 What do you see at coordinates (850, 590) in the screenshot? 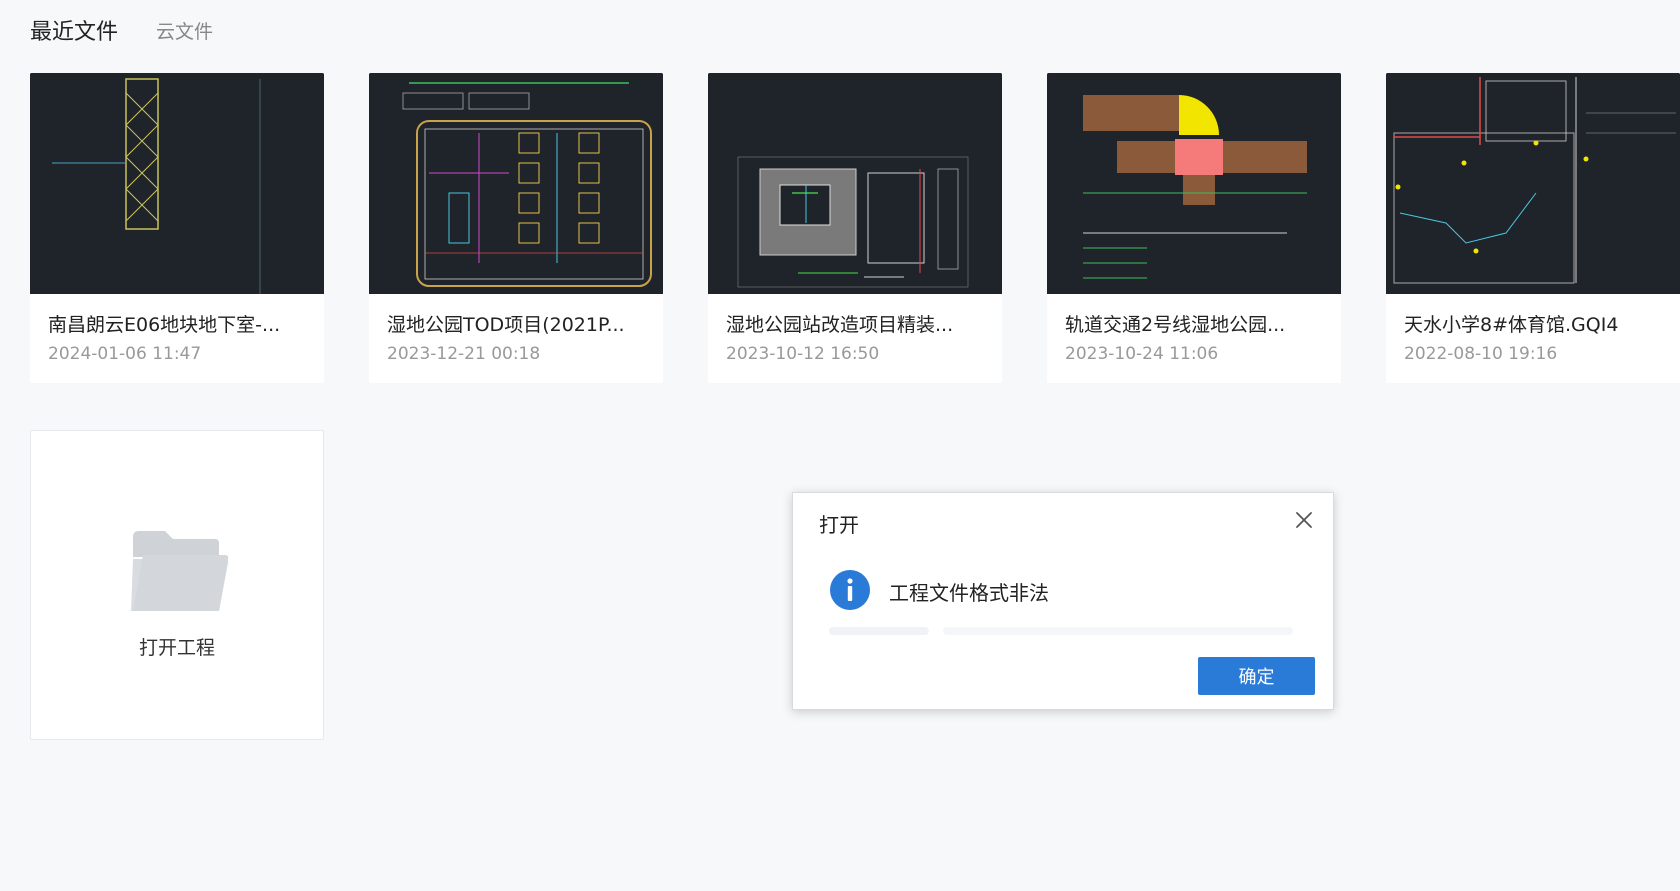
I see `info-icon` at bounding box center [850, 590].